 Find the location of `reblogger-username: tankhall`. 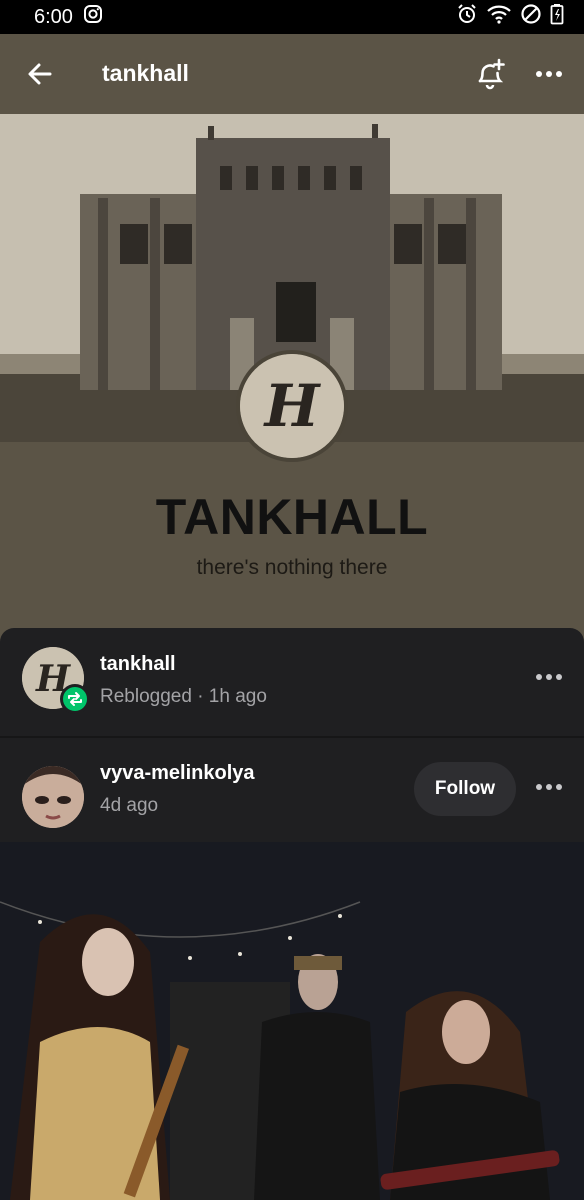

reblogger-username: tankhall is located at coordinates (138, 664).